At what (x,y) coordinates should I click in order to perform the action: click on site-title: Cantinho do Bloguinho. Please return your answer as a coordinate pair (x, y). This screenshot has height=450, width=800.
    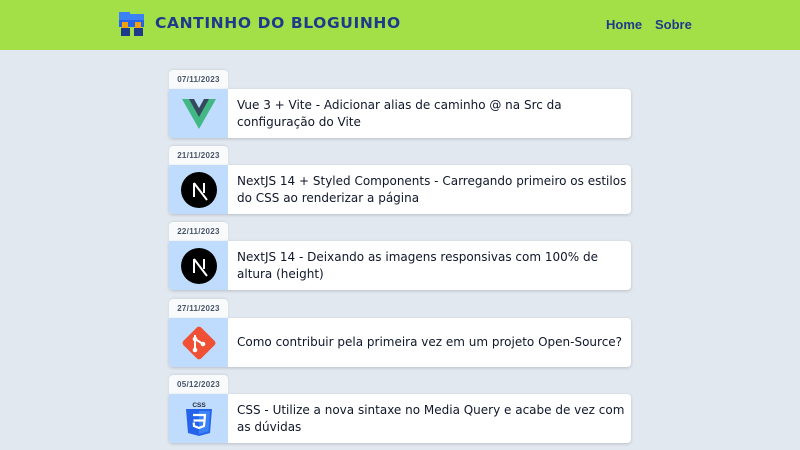
    Looking at the image, I should click on (278, 23).